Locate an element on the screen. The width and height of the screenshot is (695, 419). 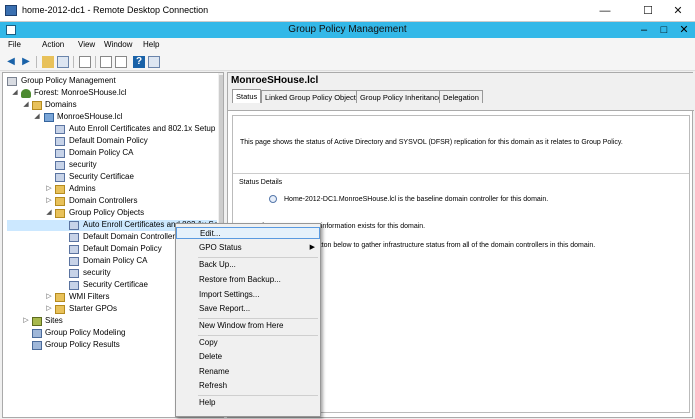
results-icon is located at coordinates (37, 345).